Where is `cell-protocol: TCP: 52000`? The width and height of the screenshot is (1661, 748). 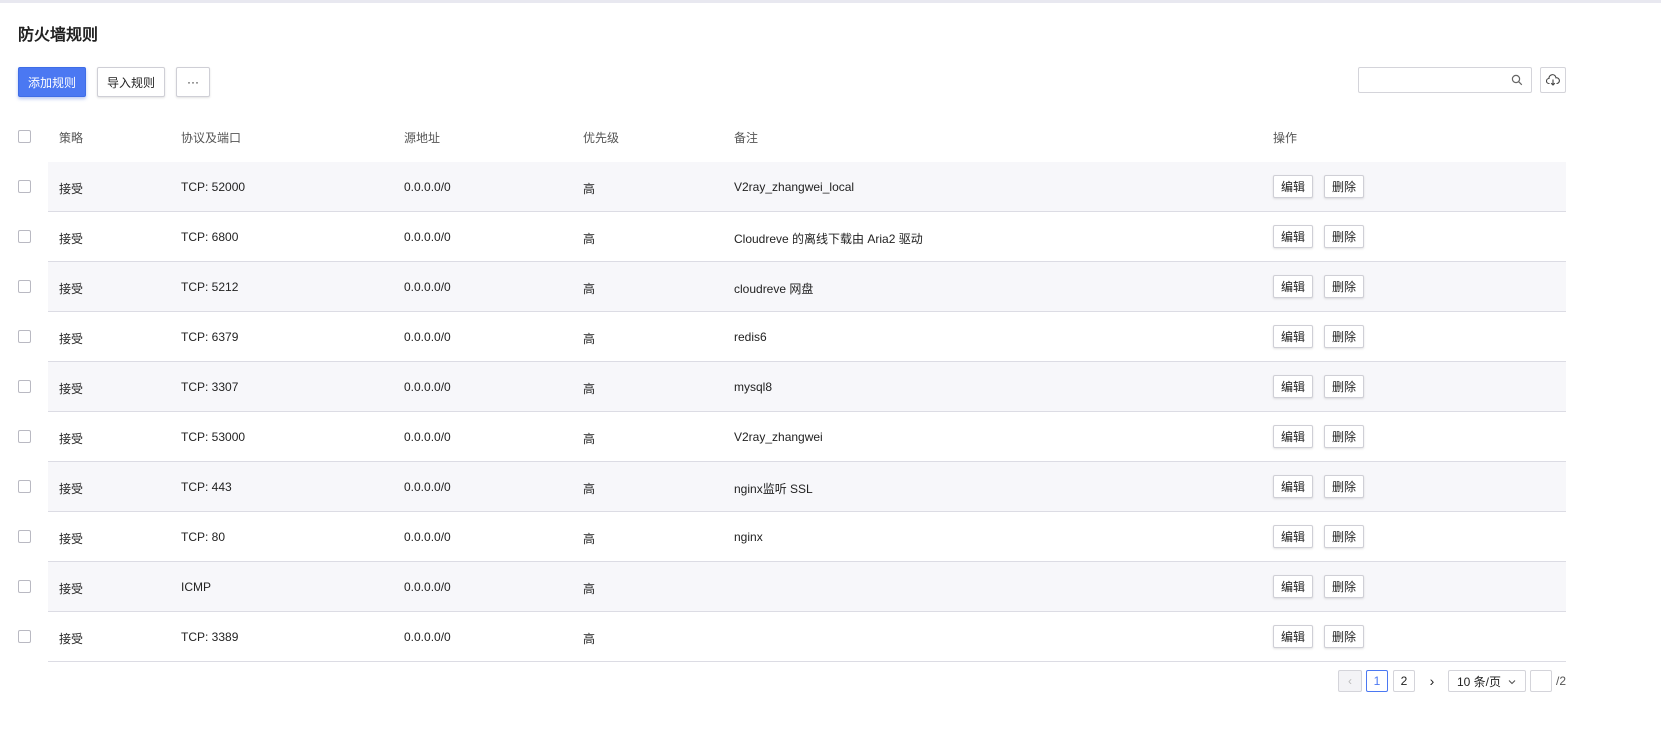 cell-protocol: TCP: 52000 is located at coordinates (213, 187).